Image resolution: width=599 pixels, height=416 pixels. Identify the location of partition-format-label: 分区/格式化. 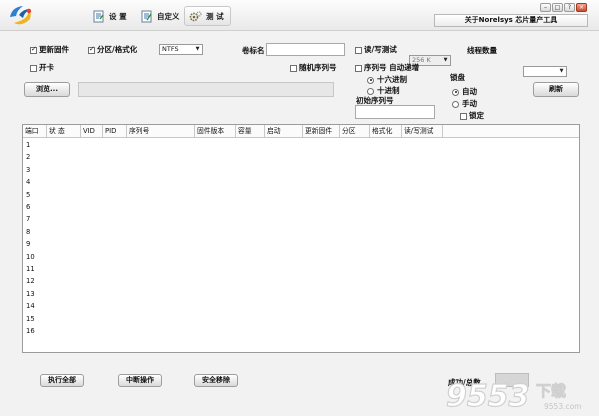
(117, 49).